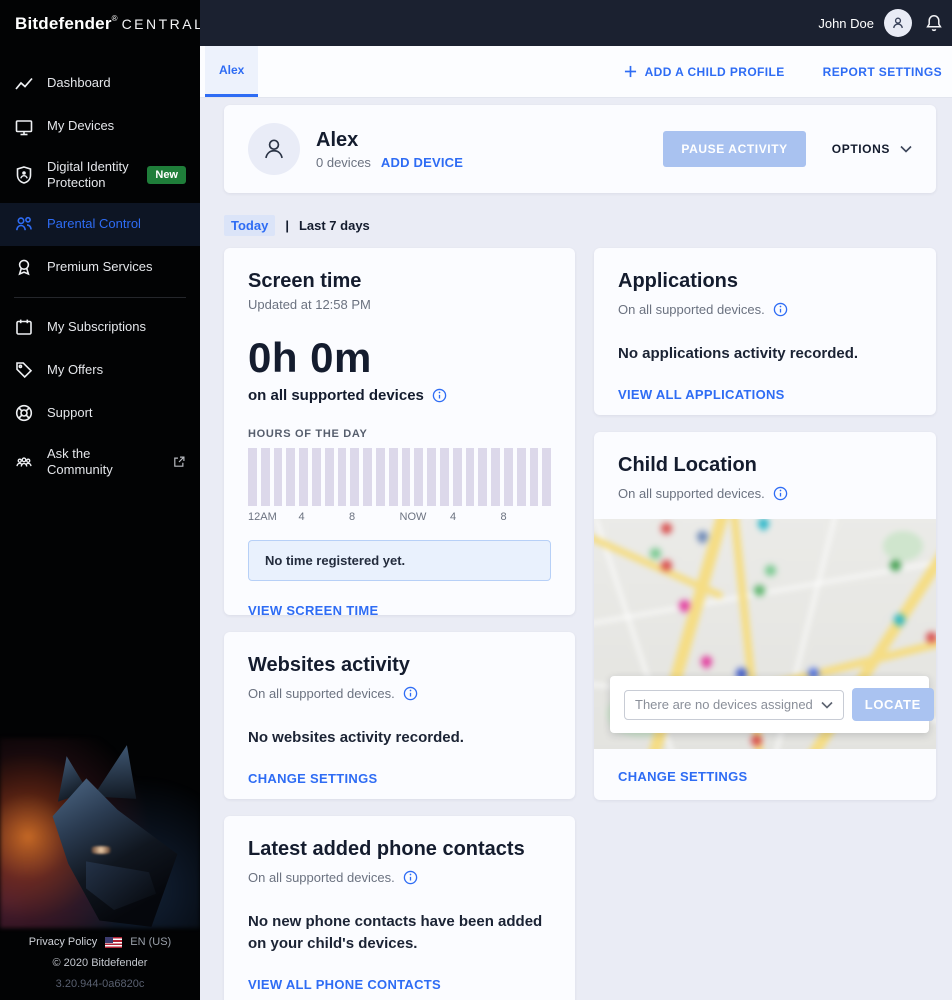 The height and width of the screenshot is (1000, 952). What do you see at coordinates (336, 395) in the screenshot?
I see `screen-time-scope: on all supported devices` at bounding box center [336, 395].